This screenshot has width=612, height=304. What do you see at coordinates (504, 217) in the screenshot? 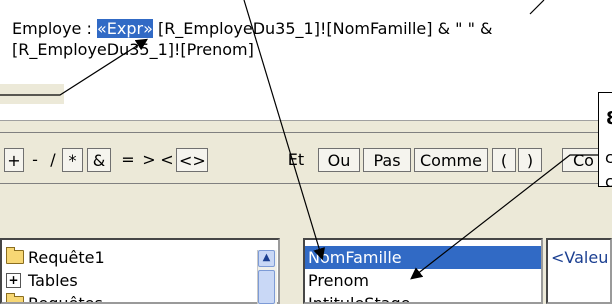
I see `arrow-to-prenom` at bounding box center [504, 217].